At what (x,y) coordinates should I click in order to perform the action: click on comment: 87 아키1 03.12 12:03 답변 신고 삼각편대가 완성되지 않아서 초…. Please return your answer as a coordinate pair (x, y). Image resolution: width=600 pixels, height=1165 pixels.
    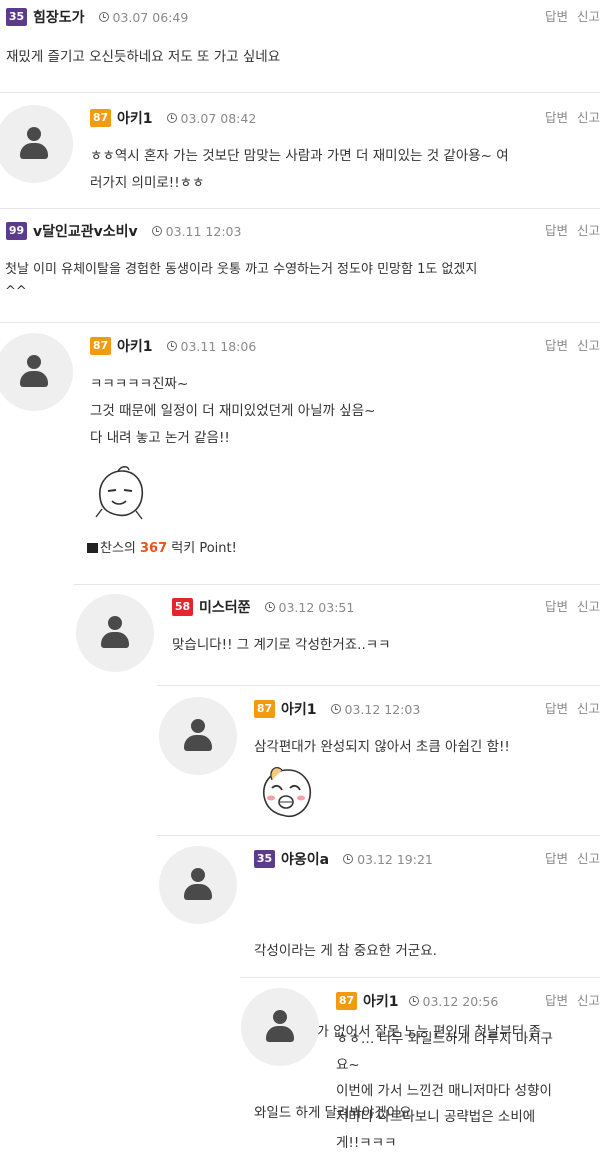
    Looking at the image, I should click on (427, 763).